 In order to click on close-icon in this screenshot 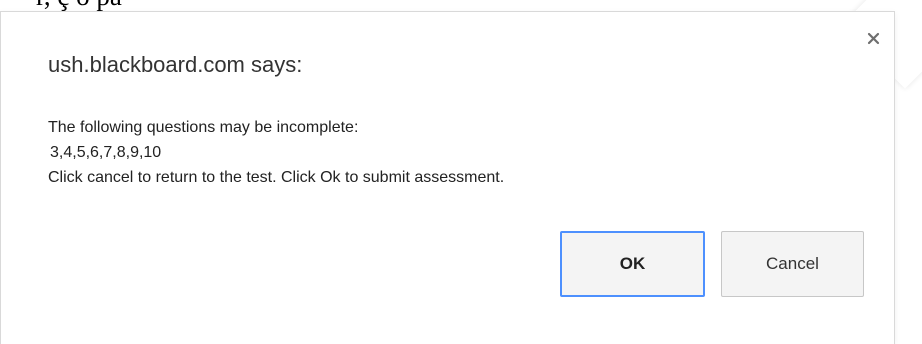, I will do `click(873, 38)`.